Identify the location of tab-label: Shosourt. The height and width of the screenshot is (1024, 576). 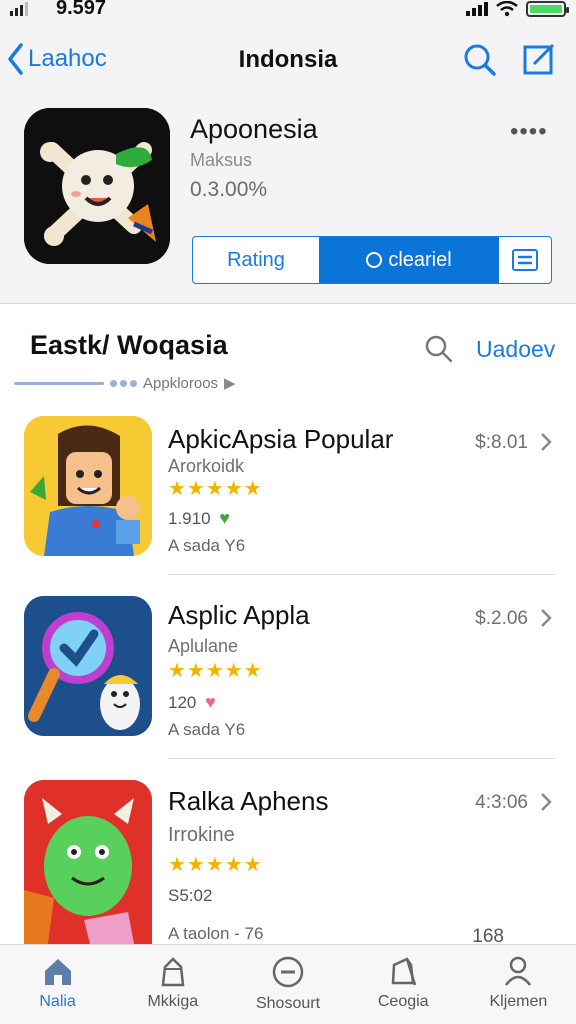
(288, 1003).